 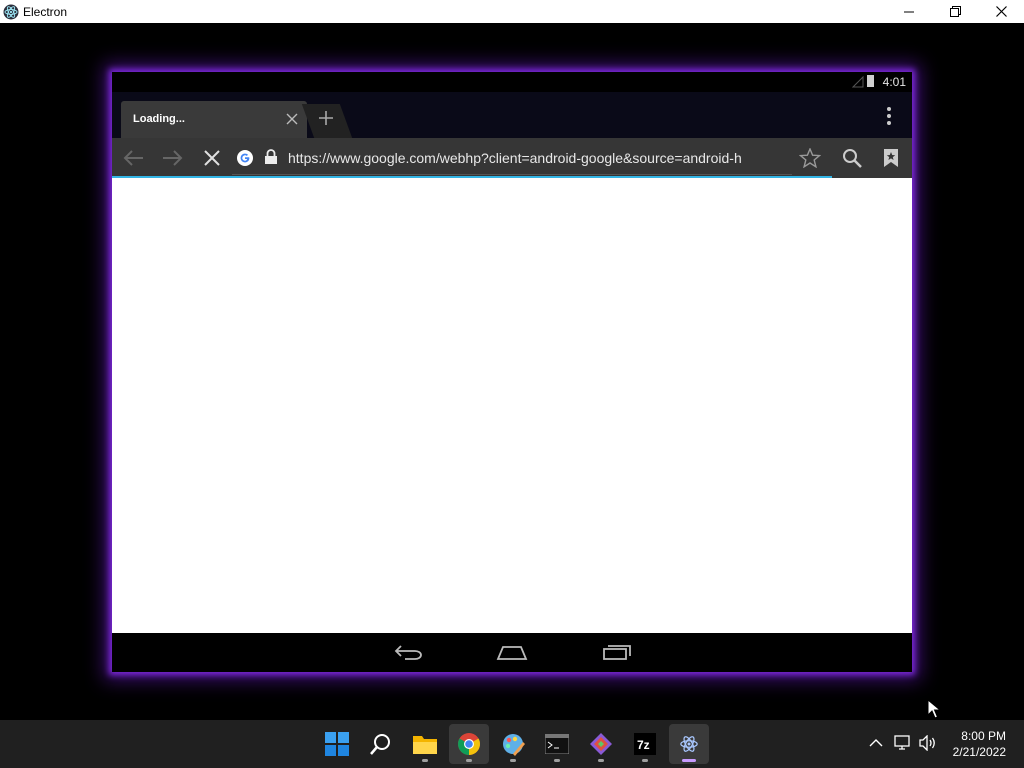 I want to click on minimize-button, so click(x=909, y=11).